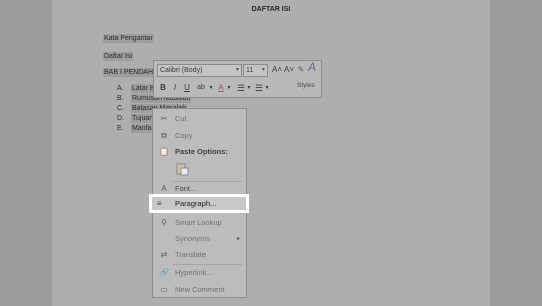 Image resolution: width=542 pixels, height=306 pixels. What do you see at coordinates (159, 203) in the screenshot?
I see `paragraph-icon: ≡` at bounding box center [159, 203].